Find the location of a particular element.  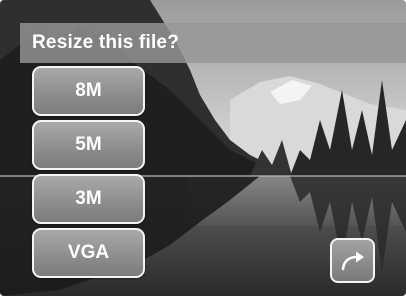

size-vga-button: VGA is located at coordinates (88, 253).